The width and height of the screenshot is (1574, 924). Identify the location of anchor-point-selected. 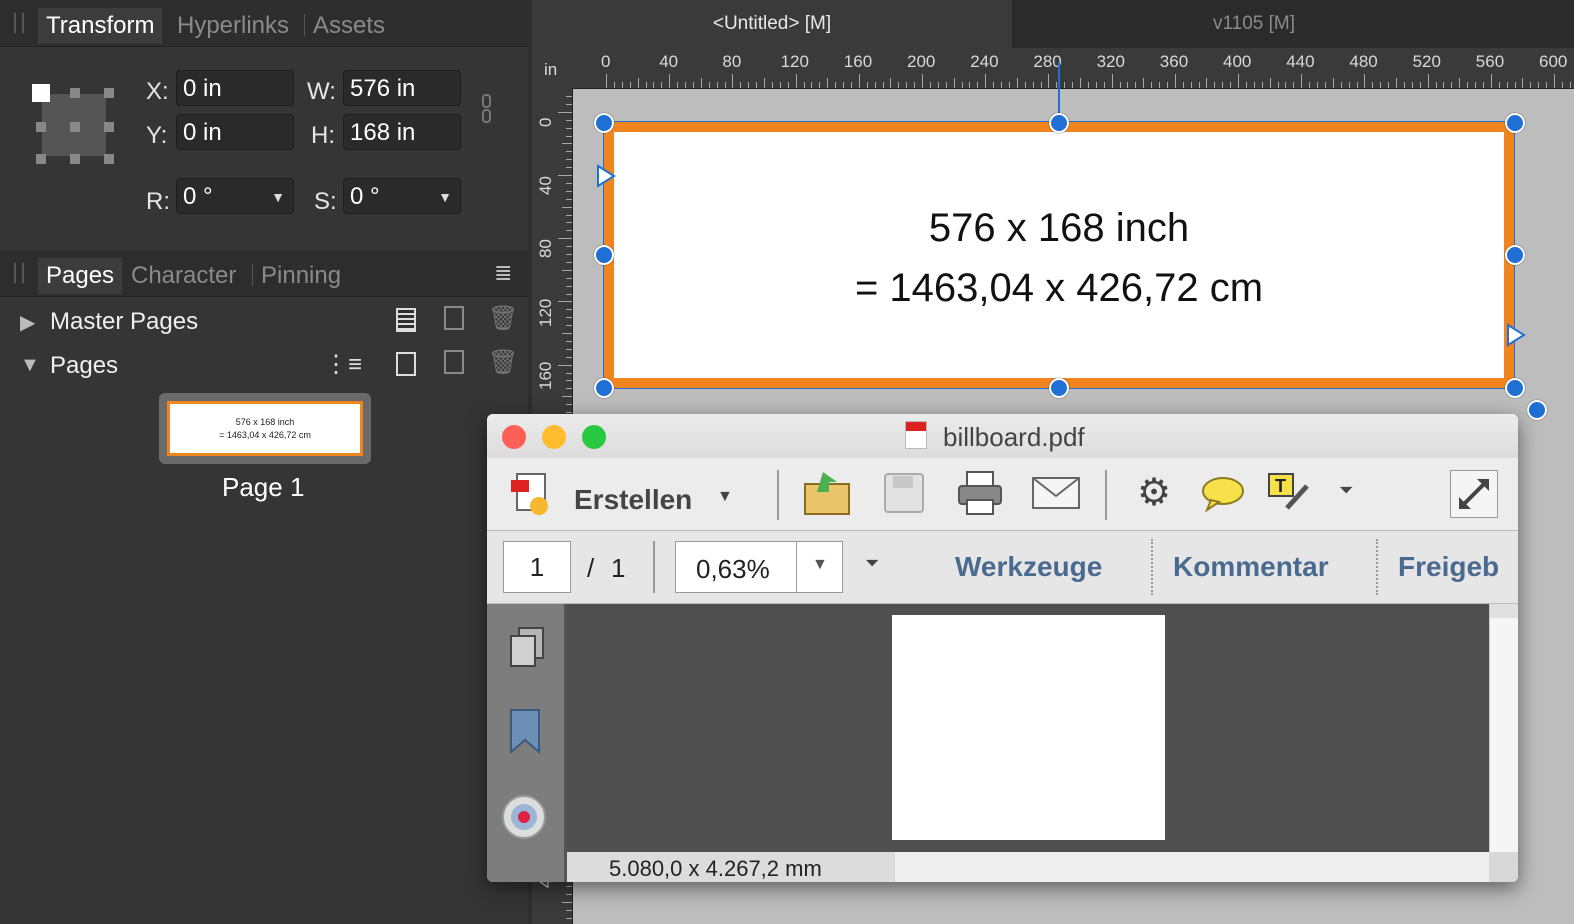
(41, 93).